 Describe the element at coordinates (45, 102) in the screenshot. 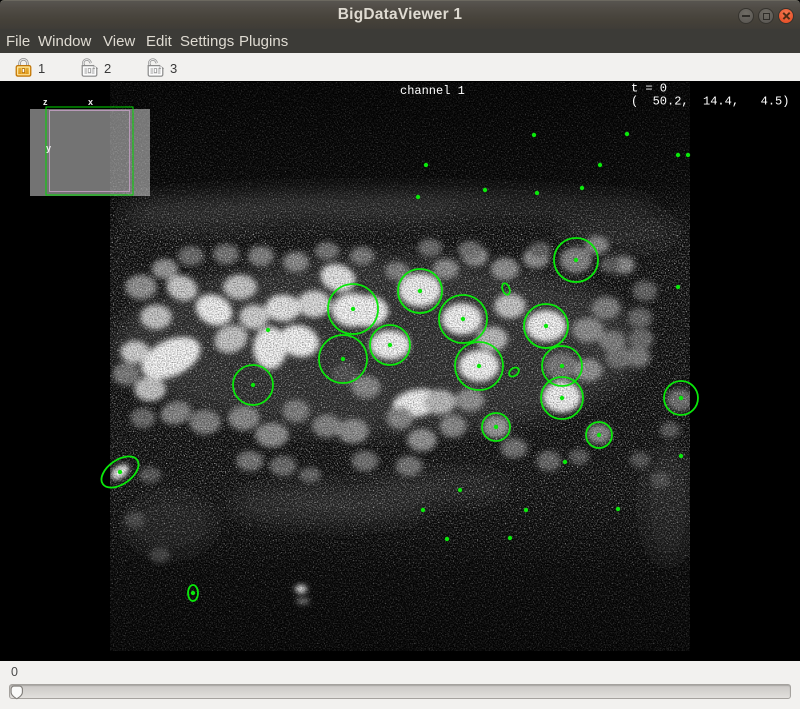

I see `svg-text: z` at that location.